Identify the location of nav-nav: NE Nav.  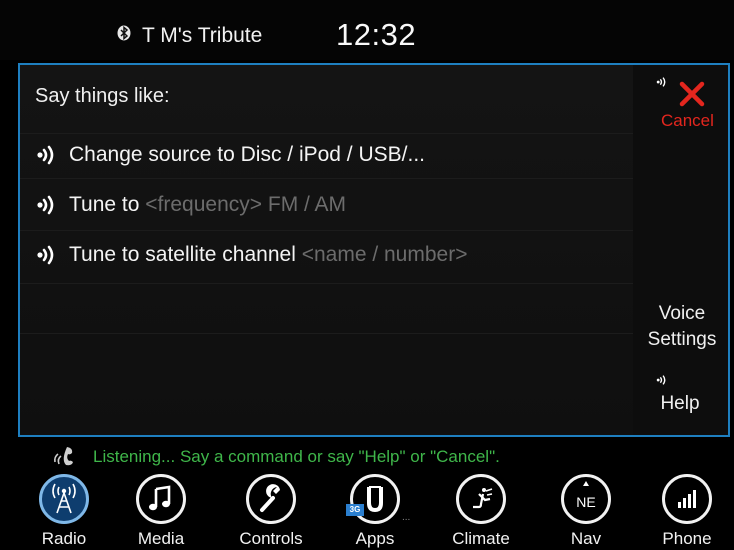
(586, 512).